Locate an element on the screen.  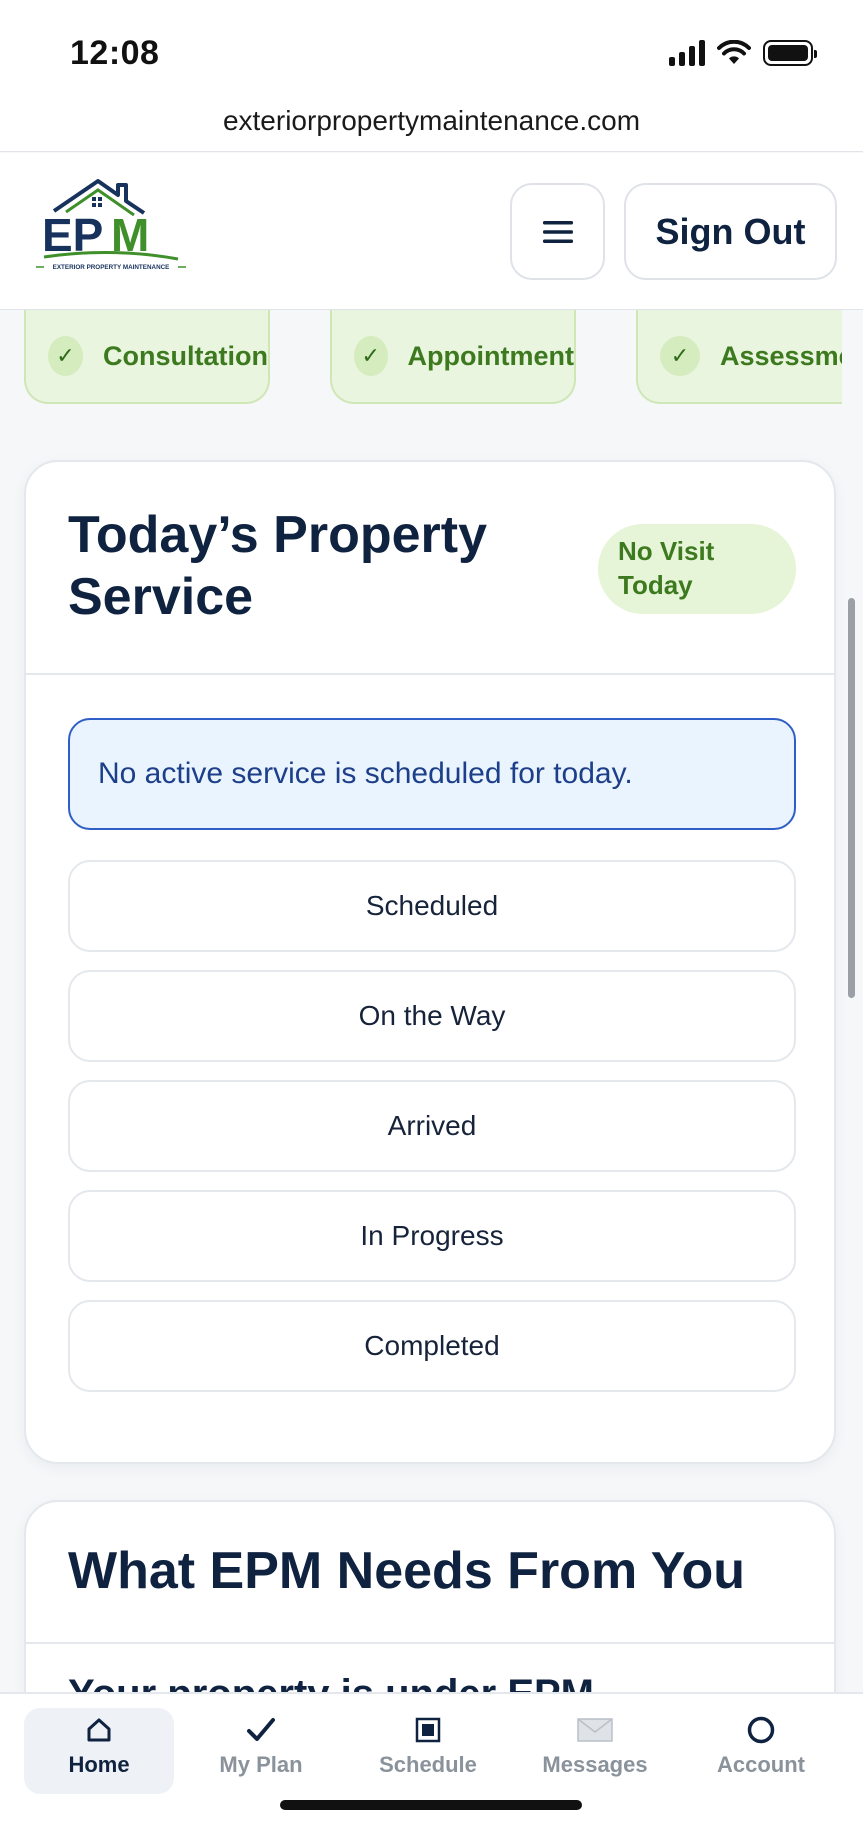
status-completed: Completed is located at coordinates (432, 1346).